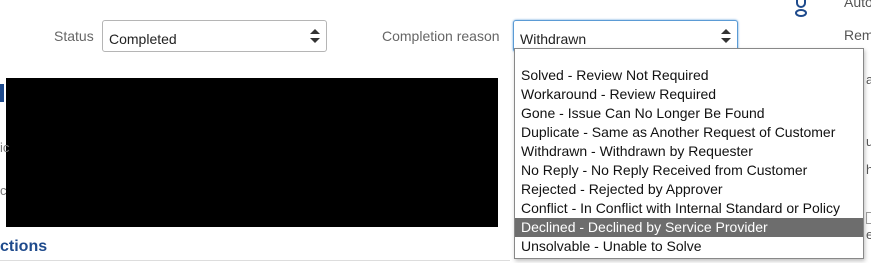  What do you see at coordinates (868, 141) in the screenshot?
I see `right-panel-text: u` at bounding box center [868, 141].